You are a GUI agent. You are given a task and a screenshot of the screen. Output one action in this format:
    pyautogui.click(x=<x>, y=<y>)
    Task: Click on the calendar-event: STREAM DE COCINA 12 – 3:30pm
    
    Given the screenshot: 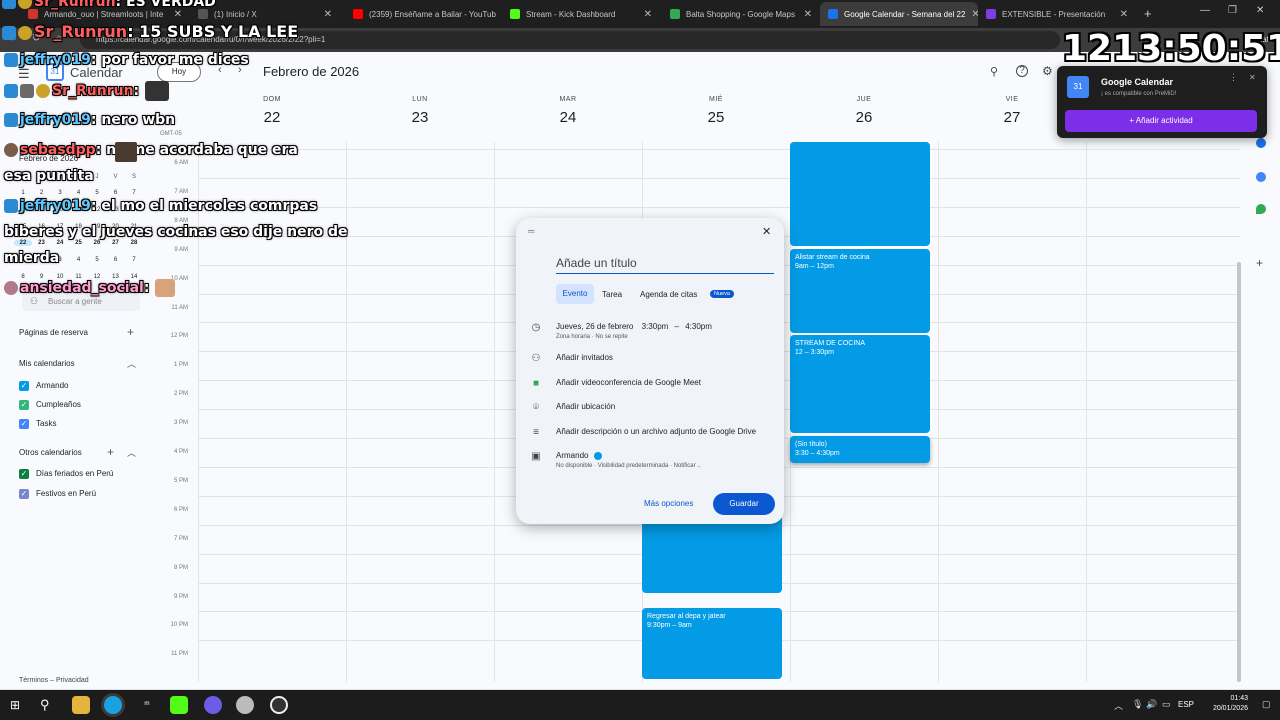 What is the action you would take?
    pyautogui.click(x=860, y=384)
    